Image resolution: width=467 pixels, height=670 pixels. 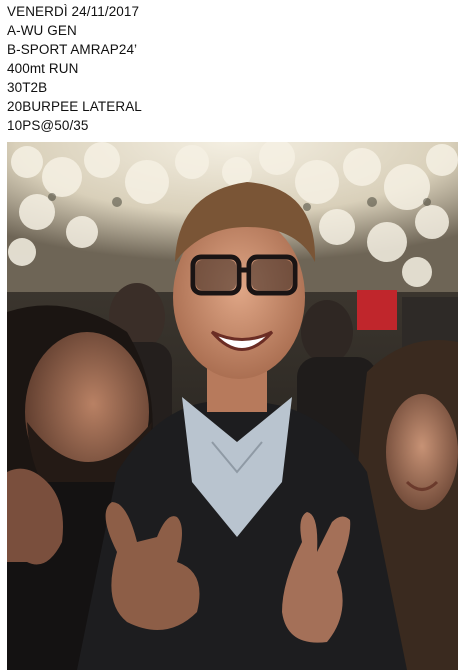 I want to click on caption-line-date: VENERDÌ 24/11/2017, so click(x=73, y=11).